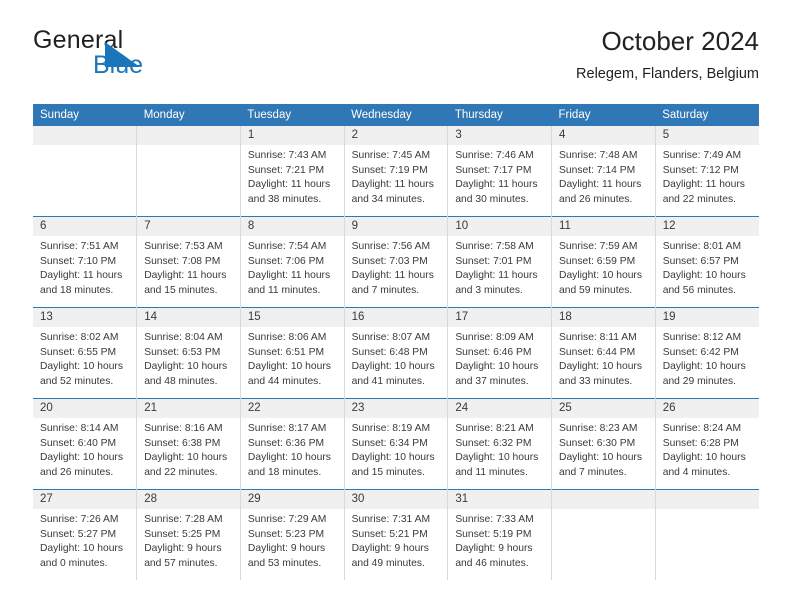 This screenshot has height=612, width=792. Describe the element at coordinates (597, 261) in the screenshot. I see `sunset-time: Sunset: 6:59 PM` at that location.